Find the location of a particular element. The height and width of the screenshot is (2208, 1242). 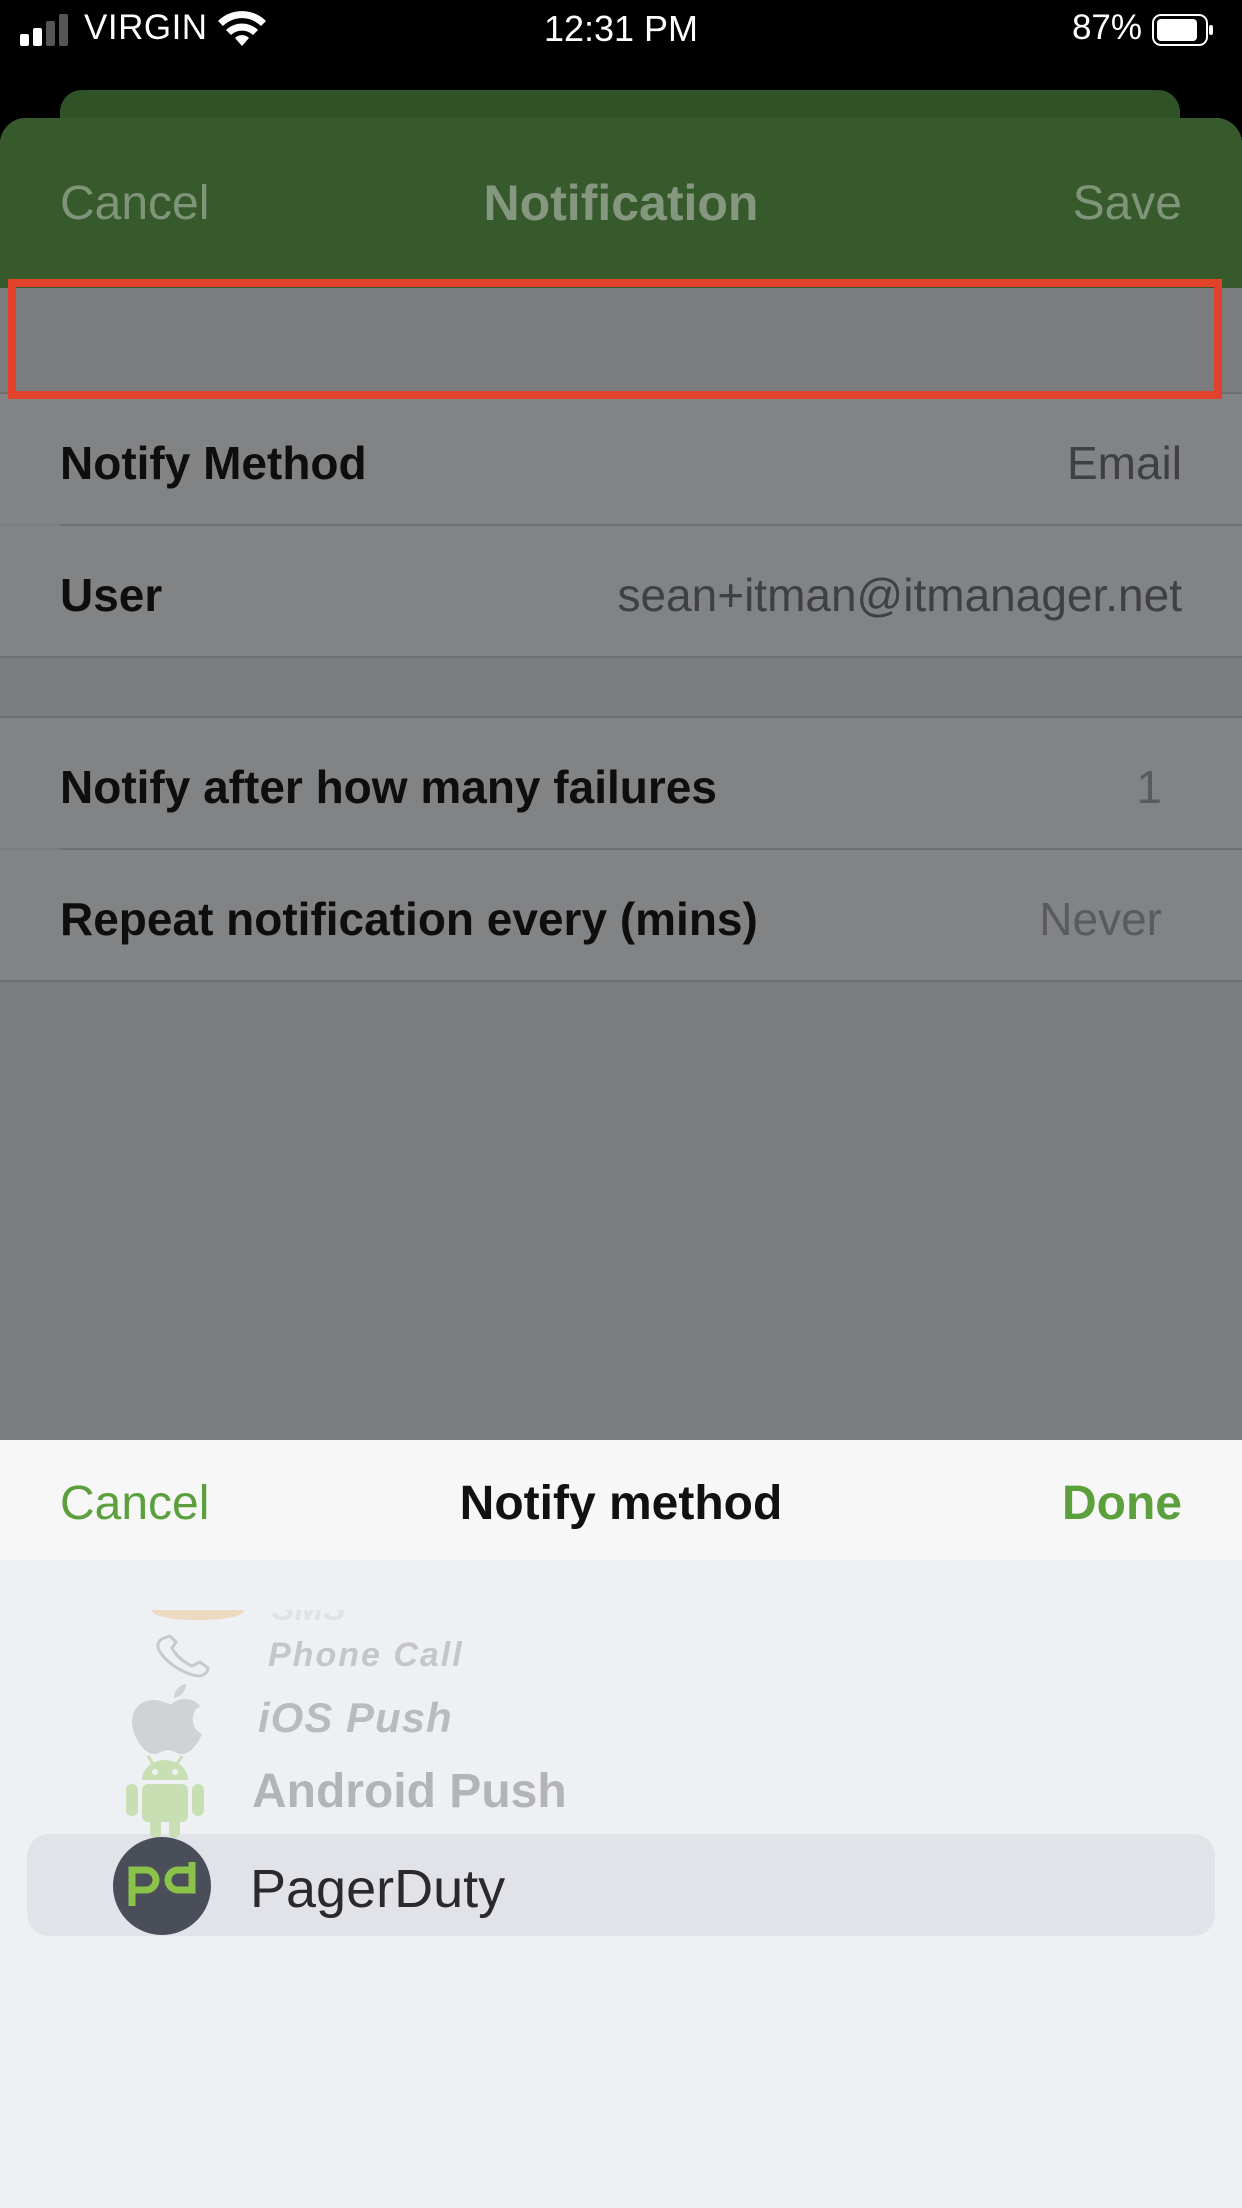

picker-option-android-push: Android Push is located at coordinates (621, 1792).